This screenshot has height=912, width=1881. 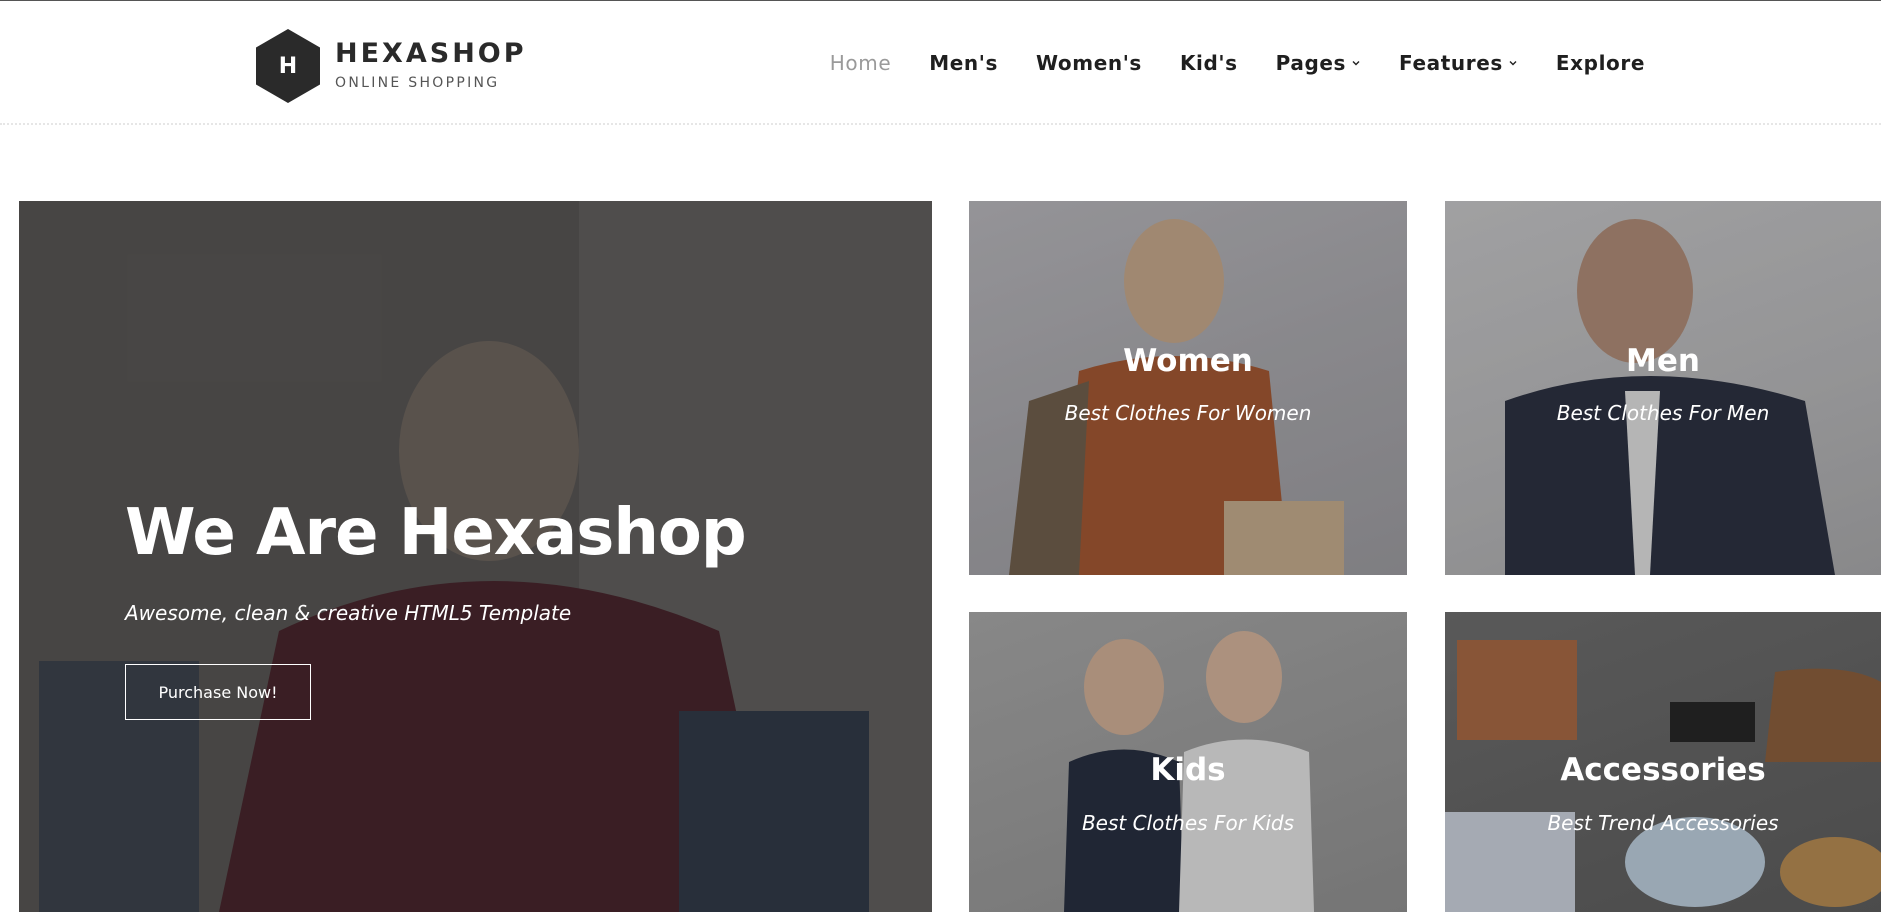 I want to click on brand-title: HEXASHOP, so click(x=431, y=53).